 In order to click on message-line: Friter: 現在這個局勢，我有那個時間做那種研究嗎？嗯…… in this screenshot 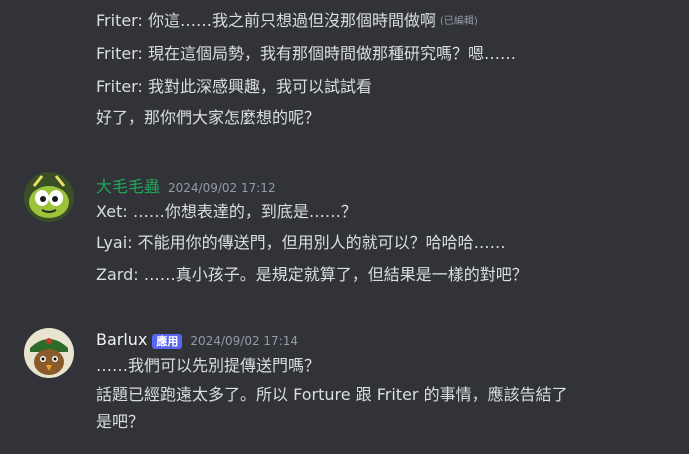, I will do `click(306, 53)`.